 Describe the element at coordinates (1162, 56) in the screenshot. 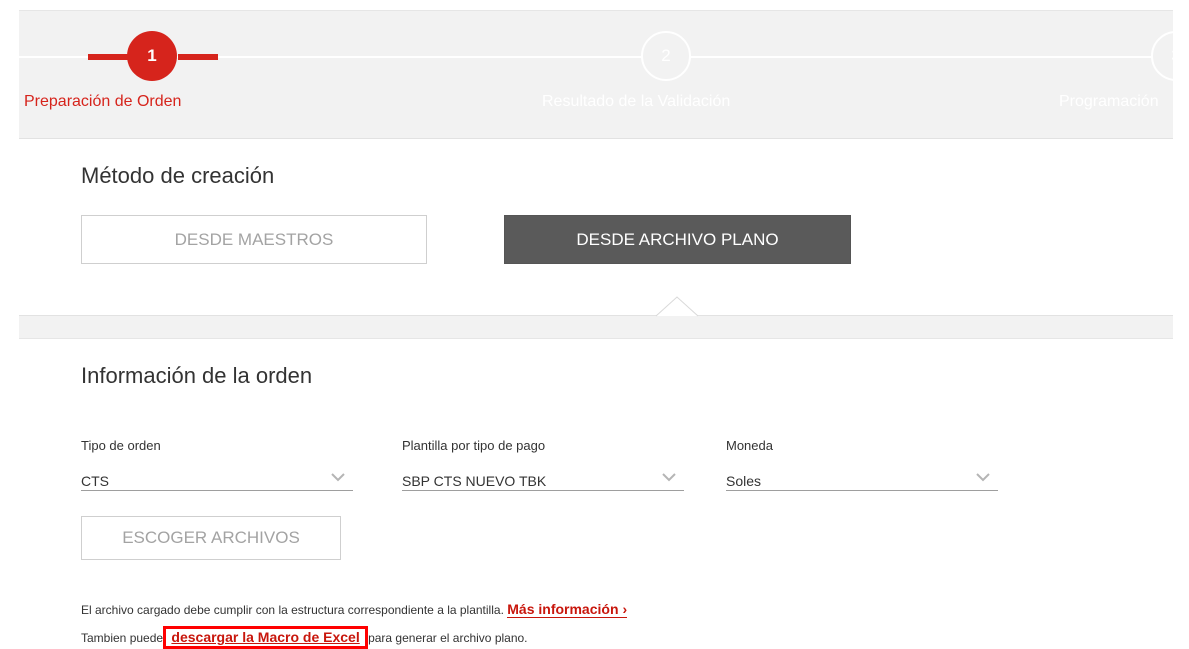

I see `step-3-circle: 3` at that location.